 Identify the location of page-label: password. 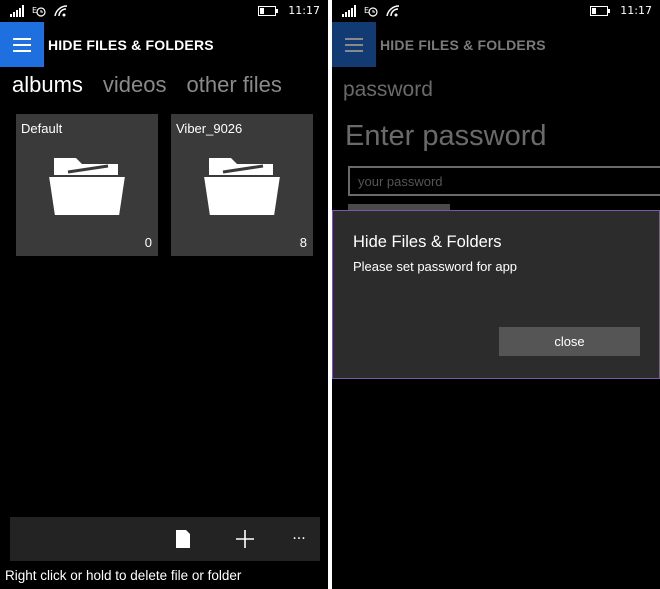
(388, 89).